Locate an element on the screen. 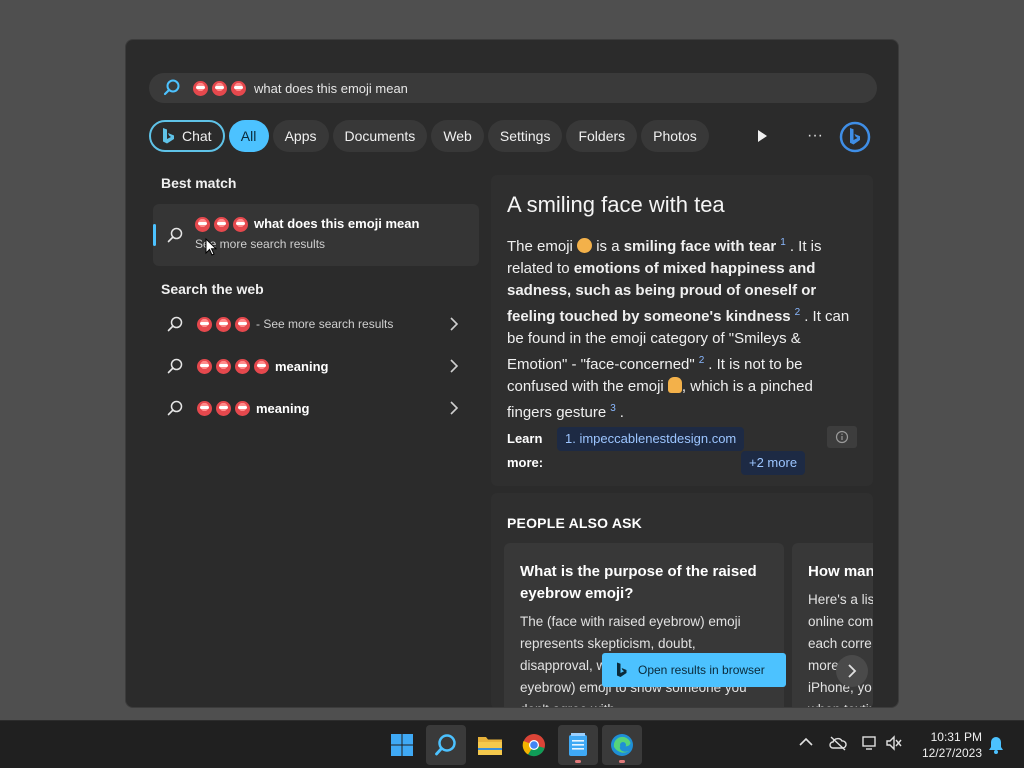 The height and width of the screenshot is (768, 1024). folder-icon is located at coordinates (490, 746).